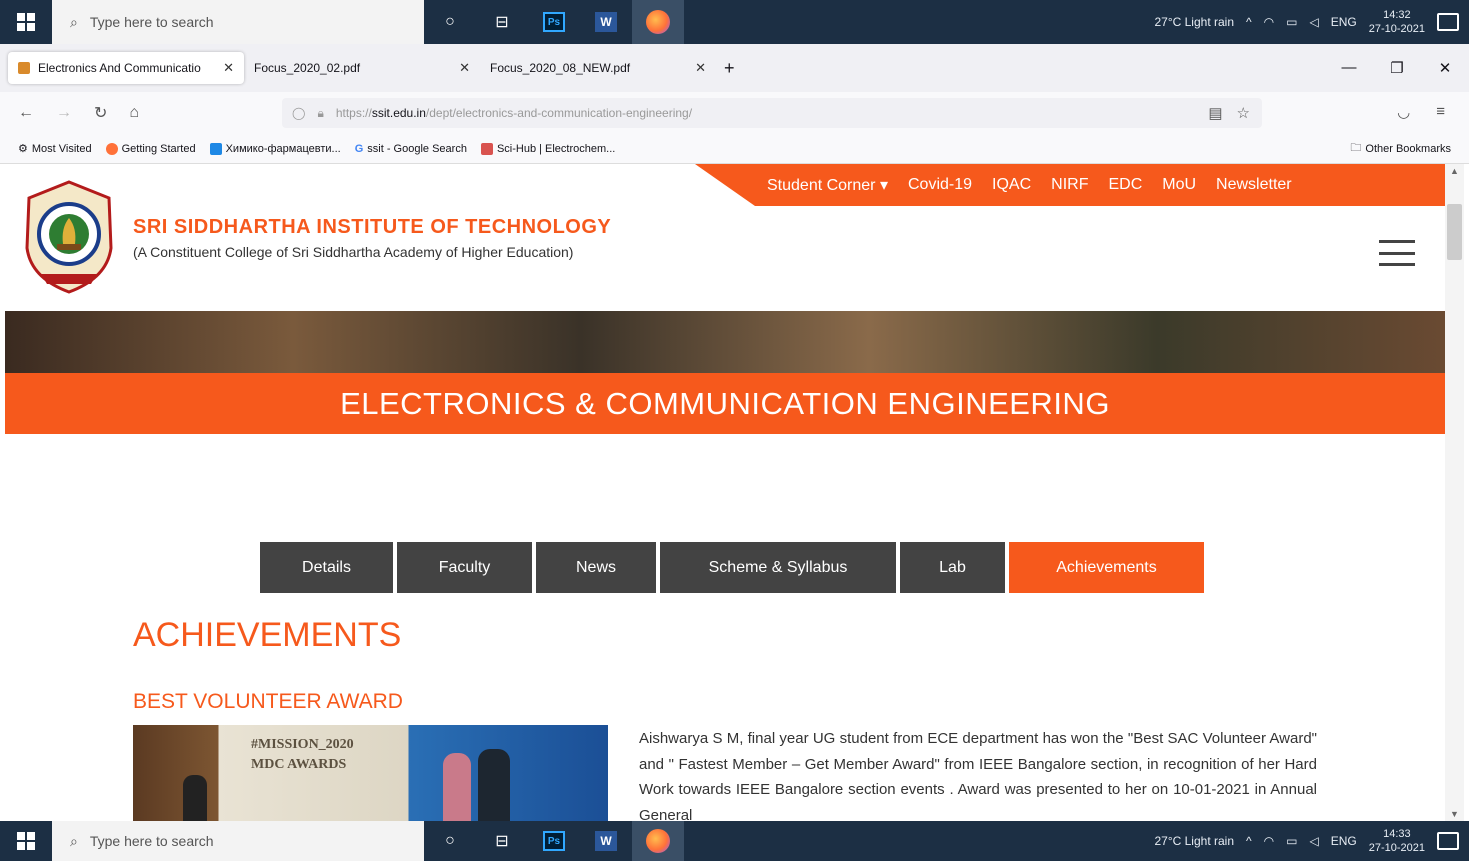 The width and height of the screenshot is (1469, 861). I want to click on pocket-icon: ◡, so click(1403, 112).